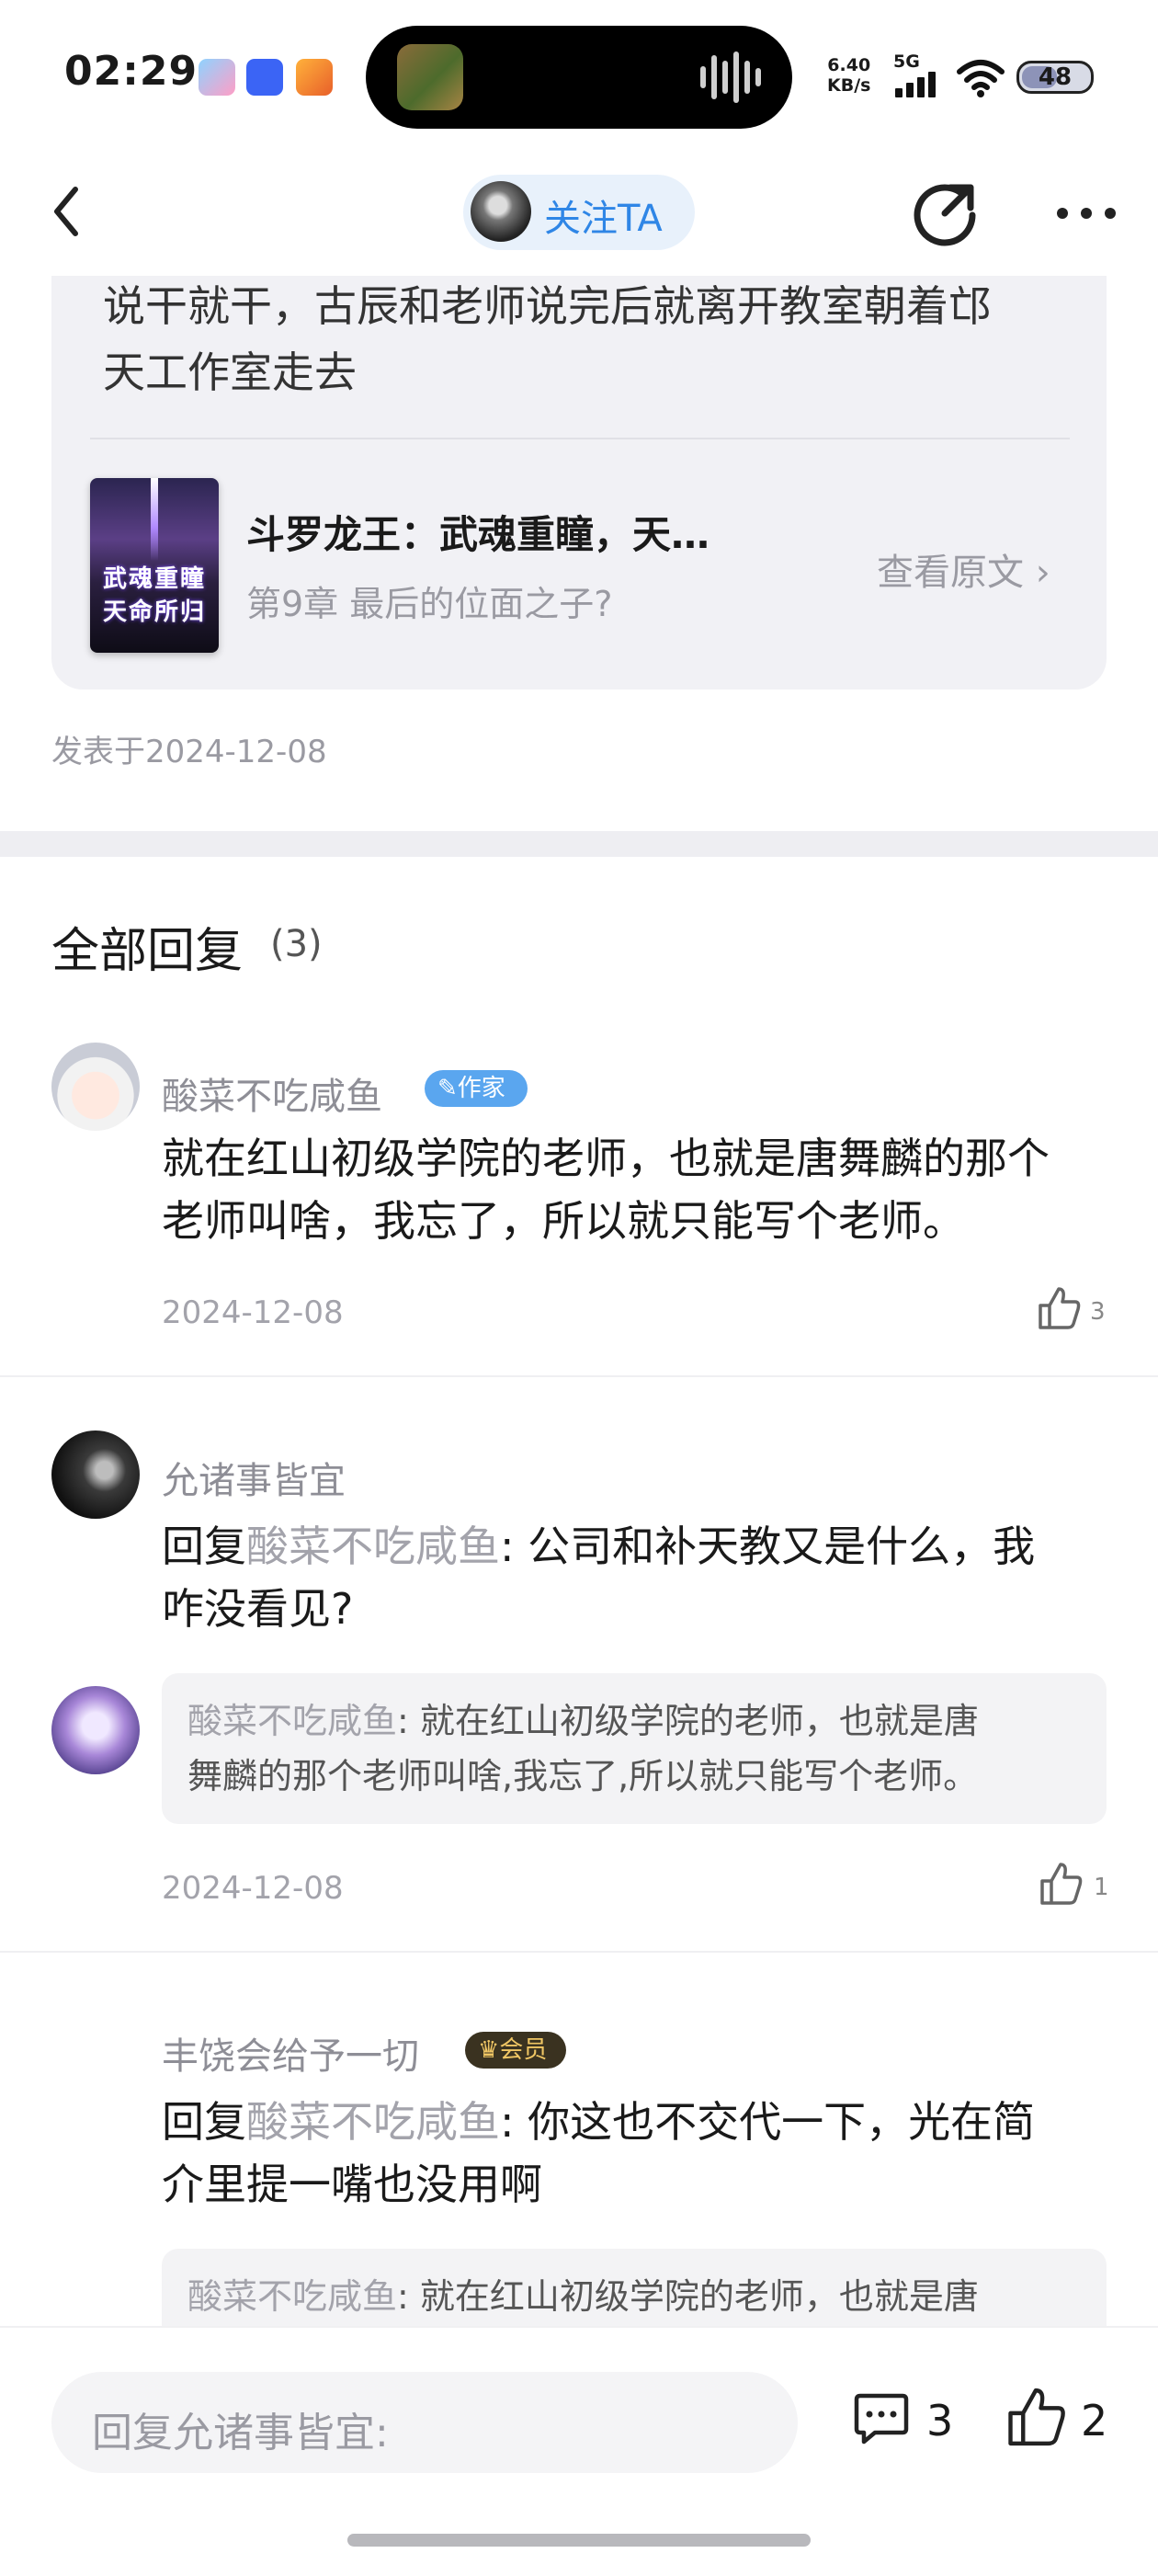 This screenshot has height=2576, width=1158. Describe the element at coordinates (1098, 1312) in the screenshot. I see `like-count: 3` at that location.